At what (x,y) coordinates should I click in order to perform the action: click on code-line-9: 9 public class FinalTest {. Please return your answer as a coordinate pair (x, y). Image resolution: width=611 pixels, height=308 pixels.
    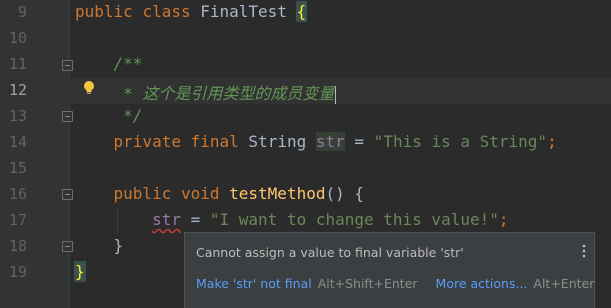
    Looking at the image, I should click on (305, 13).